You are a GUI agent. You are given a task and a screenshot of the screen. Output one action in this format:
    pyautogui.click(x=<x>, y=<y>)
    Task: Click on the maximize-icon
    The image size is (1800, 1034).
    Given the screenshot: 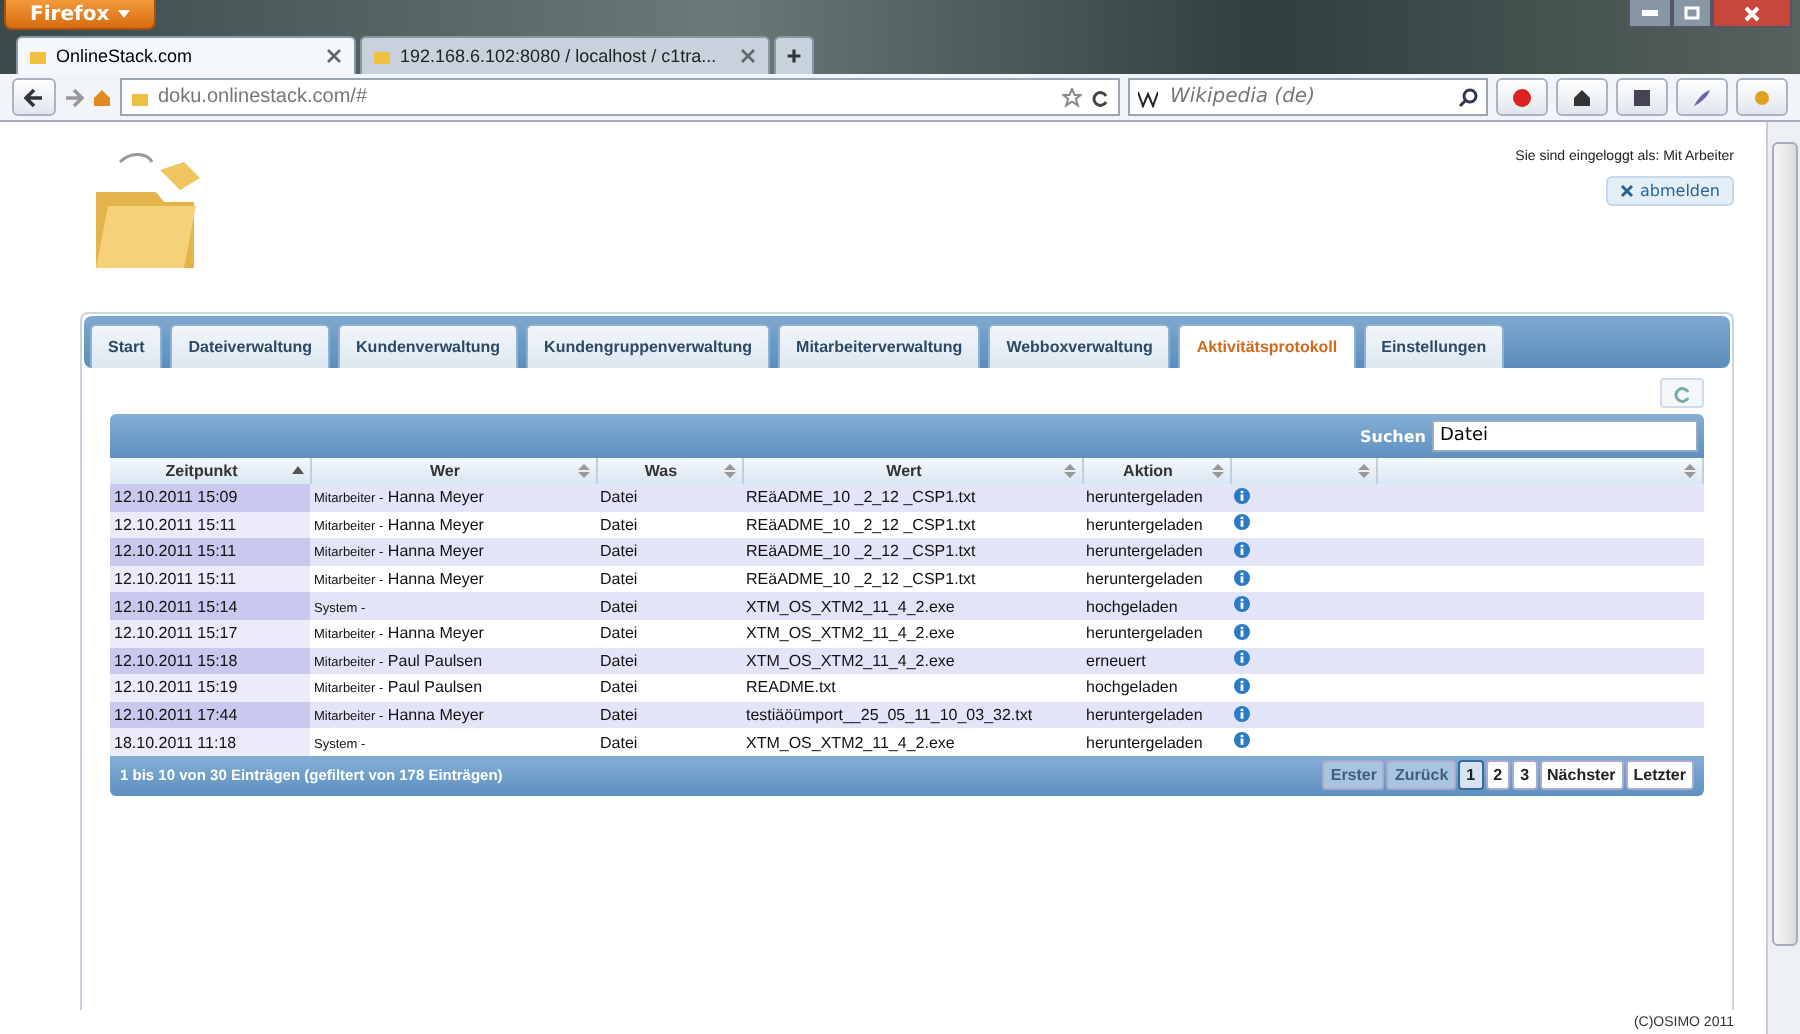 What is the action you would take?
    pyautogui.click(x=1692, y=13)
    